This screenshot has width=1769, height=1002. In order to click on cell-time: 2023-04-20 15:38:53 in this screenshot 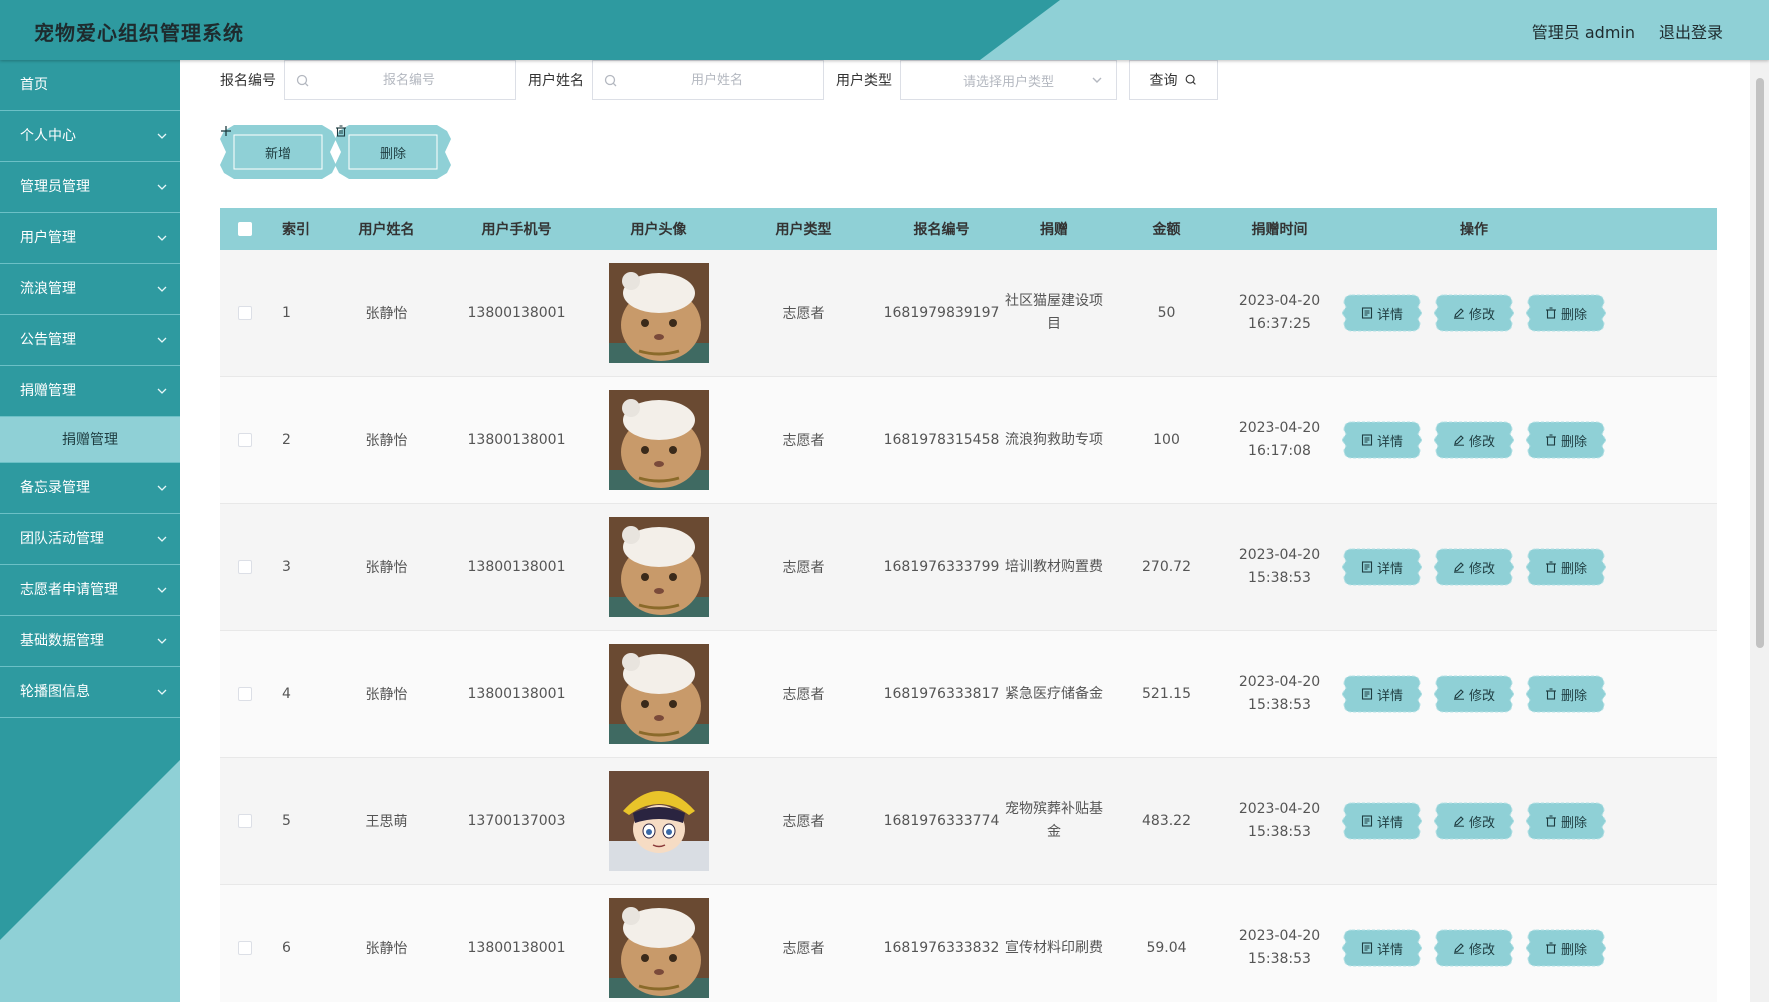, I will do `click(1279, 820)`.